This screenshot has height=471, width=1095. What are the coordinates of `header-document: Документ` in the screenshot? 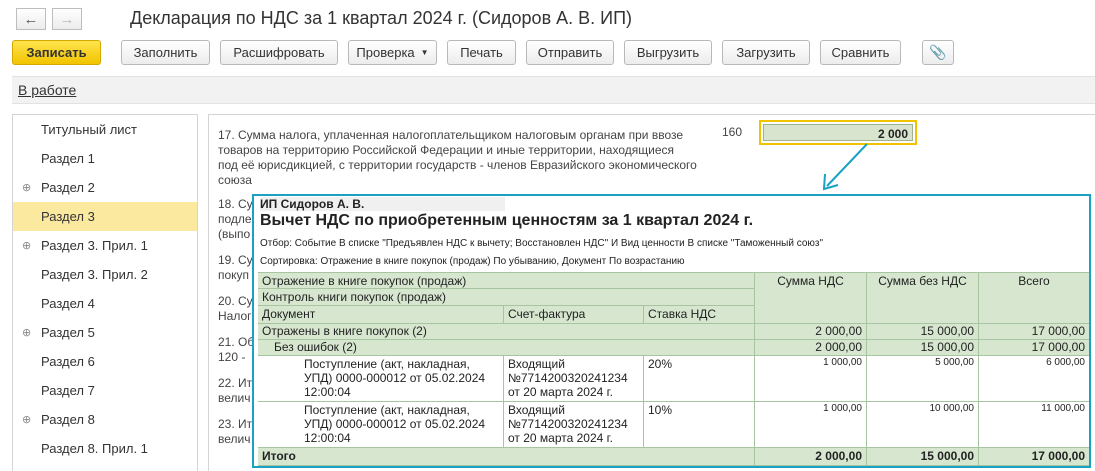 It's located at (381, 315).